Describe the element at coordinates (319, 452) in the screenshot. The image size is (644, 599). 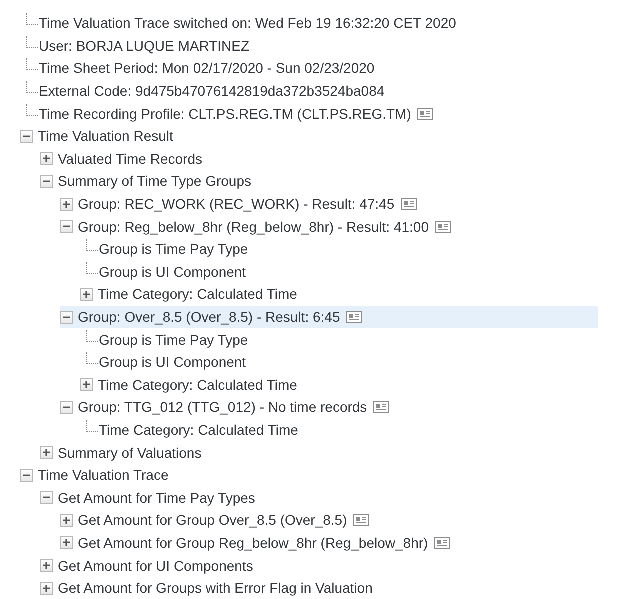
I see `tree-row: Summary of Valuations` at that location.